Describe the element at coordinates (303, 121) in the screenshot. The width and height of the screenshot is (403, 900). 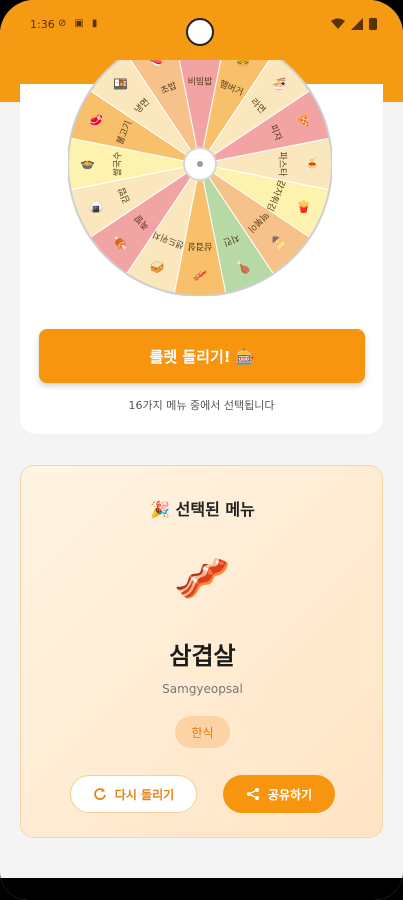
I see `wheel-segment-emoji: 🍕` at that location.